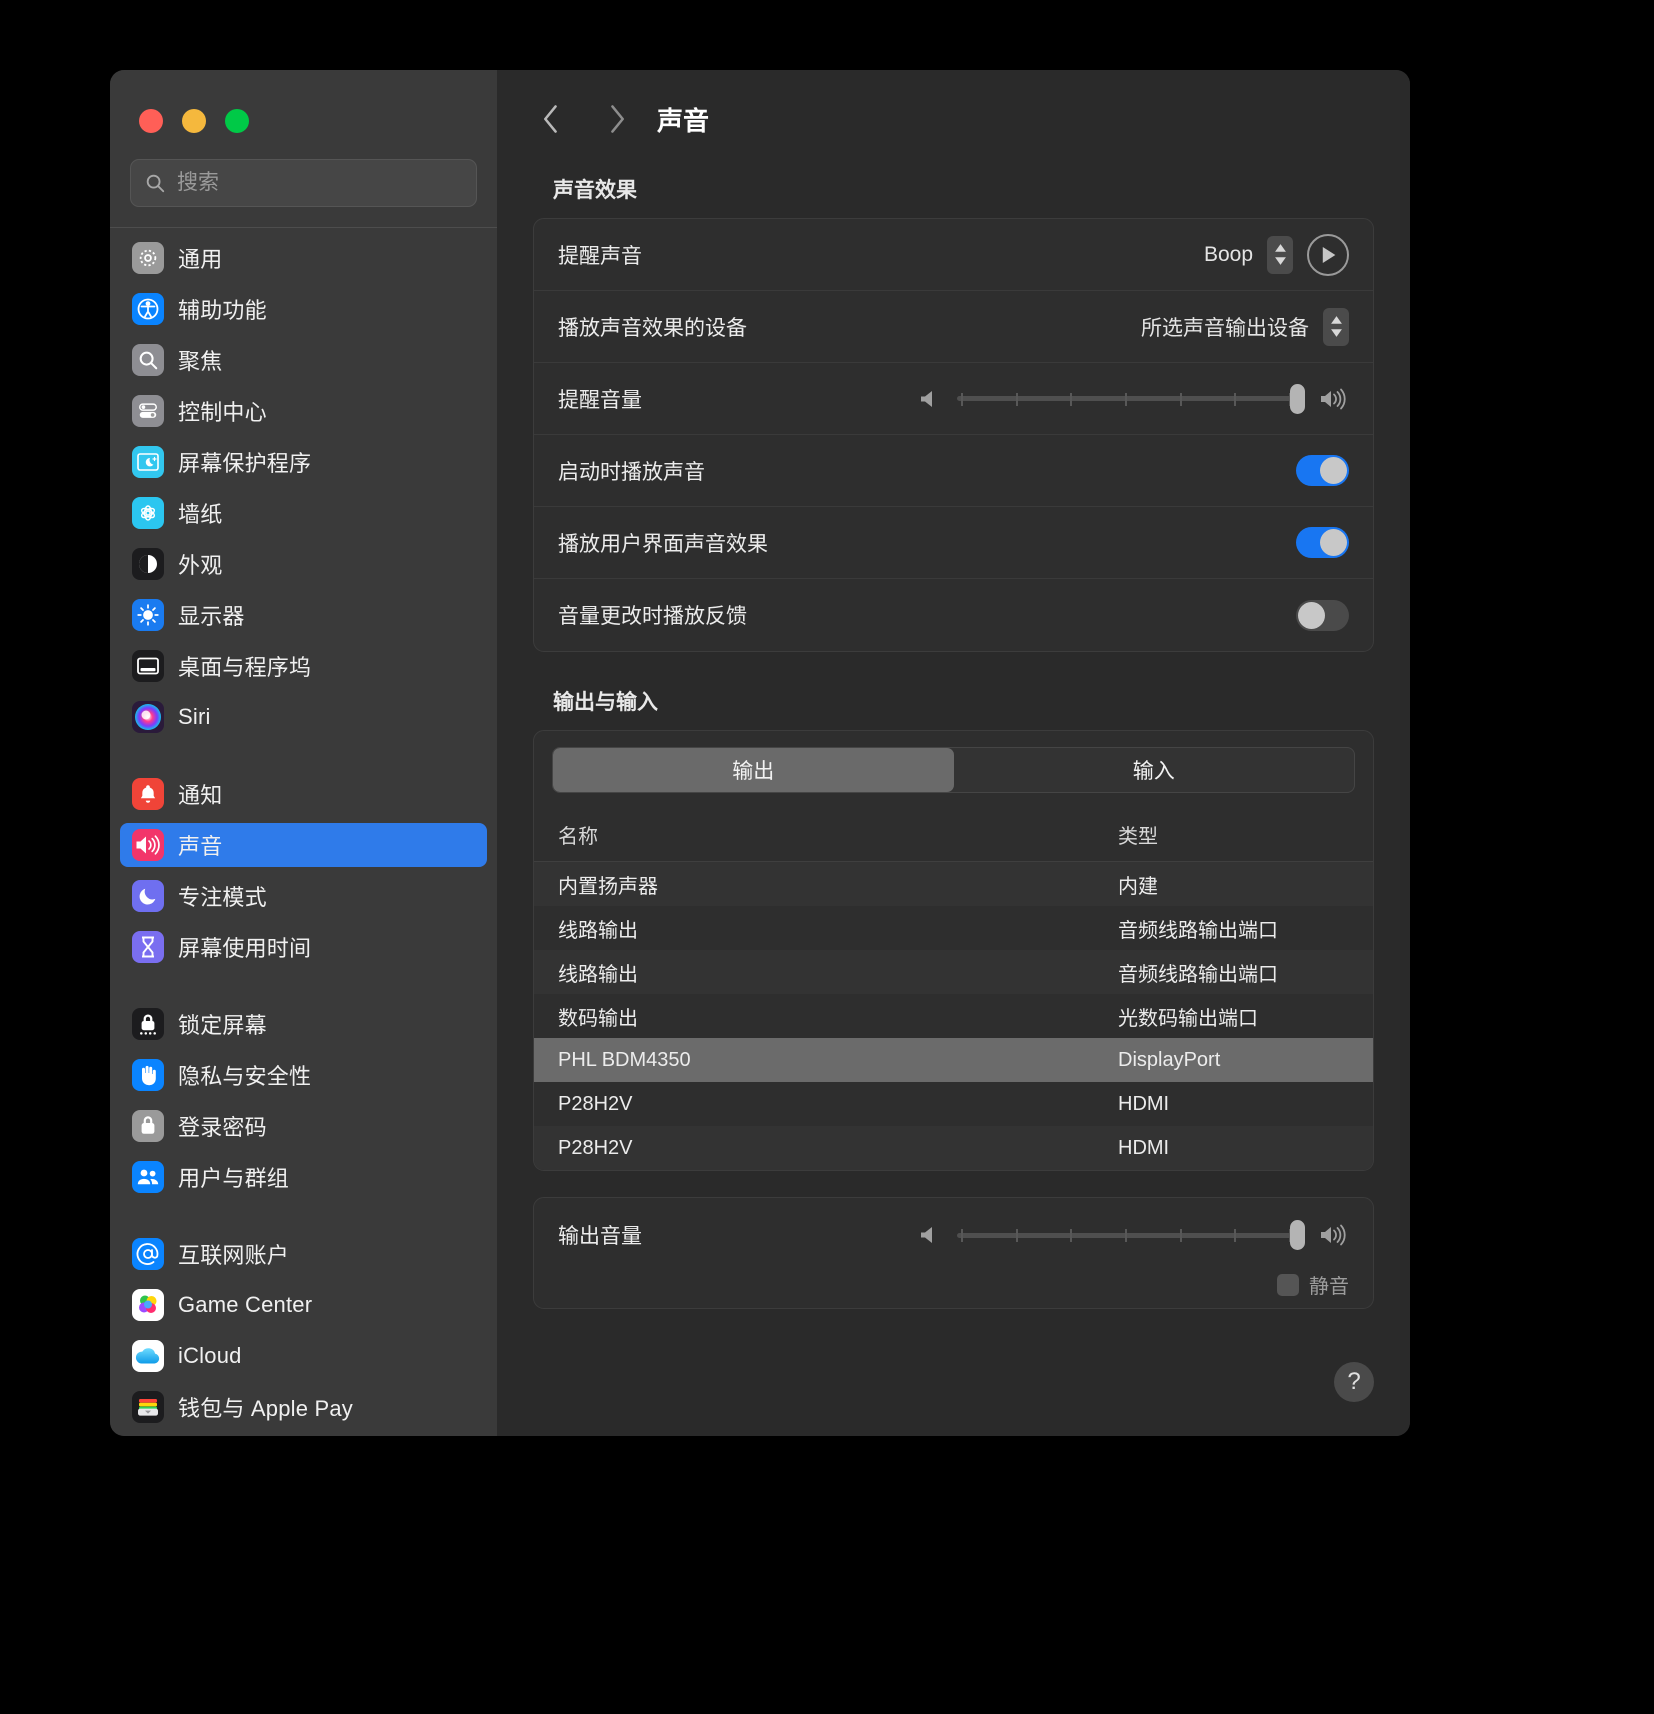 Image resolution: width=1654 pixels, height=1714 pixels. Describe the element at coordinates (1336, 326) in the screenshot. I see `effects-device-stepper` at that location.